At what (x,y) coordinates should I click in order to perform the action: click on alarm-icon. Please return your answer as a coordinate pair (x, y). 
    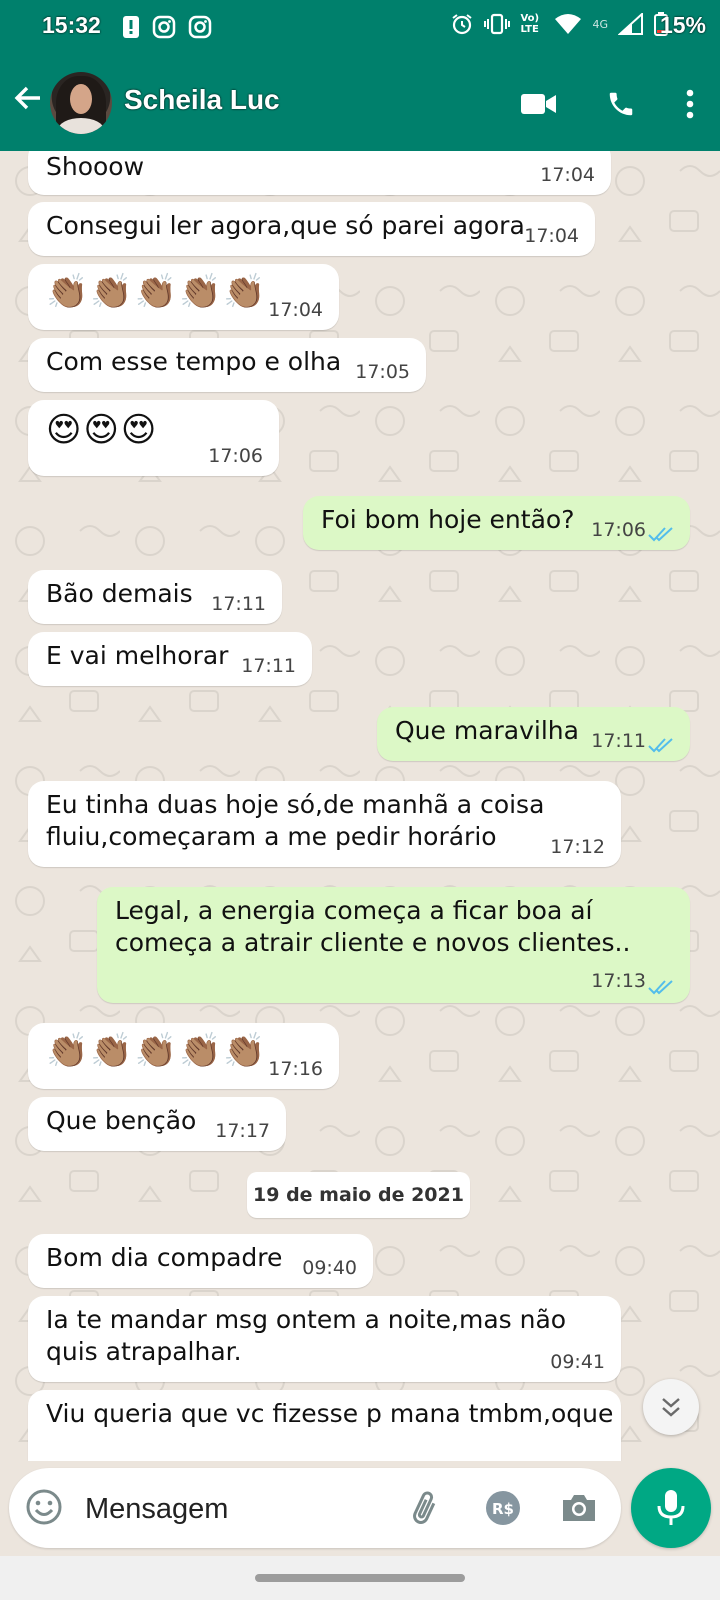
    Looking at the image, I should click on (462, 24).